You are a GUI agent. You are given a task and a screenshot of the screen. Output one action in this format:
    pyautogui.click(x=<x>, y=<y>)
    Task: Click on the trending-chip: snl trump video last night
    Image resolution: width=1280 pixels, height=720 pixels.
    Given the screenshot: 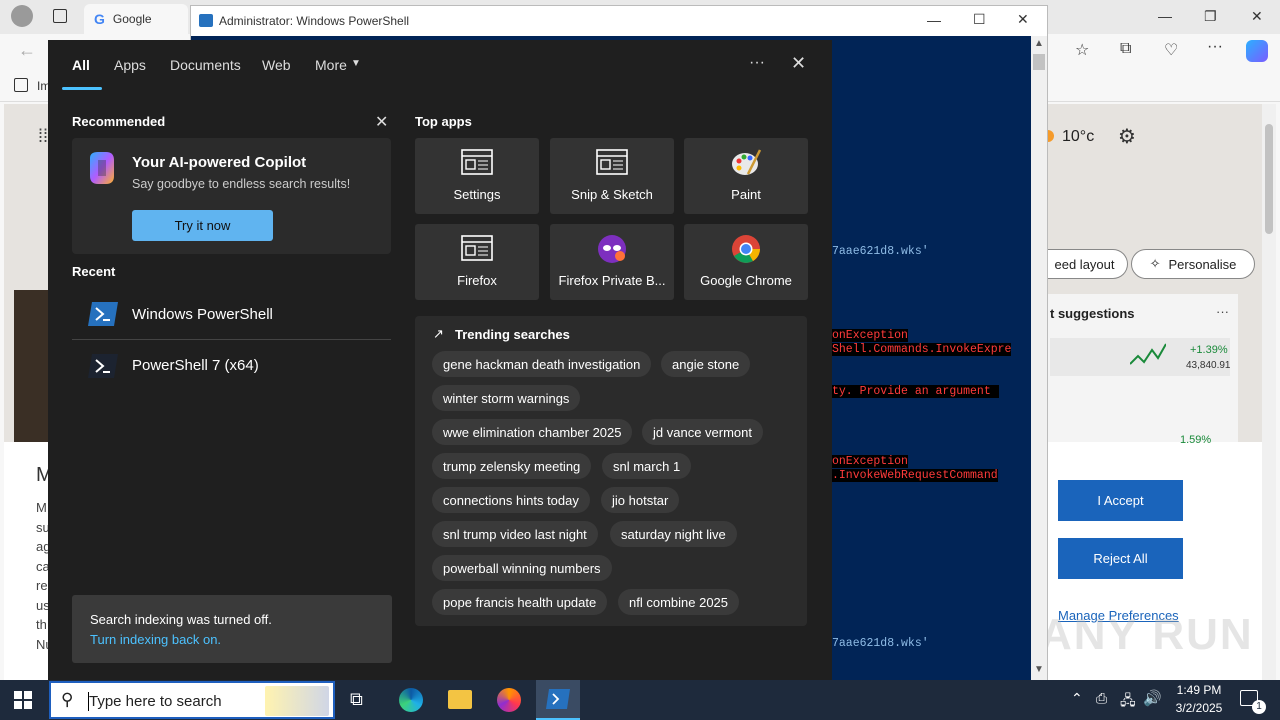 What is the action you would take?
    pyautogui.click(x=515, y=534)
    